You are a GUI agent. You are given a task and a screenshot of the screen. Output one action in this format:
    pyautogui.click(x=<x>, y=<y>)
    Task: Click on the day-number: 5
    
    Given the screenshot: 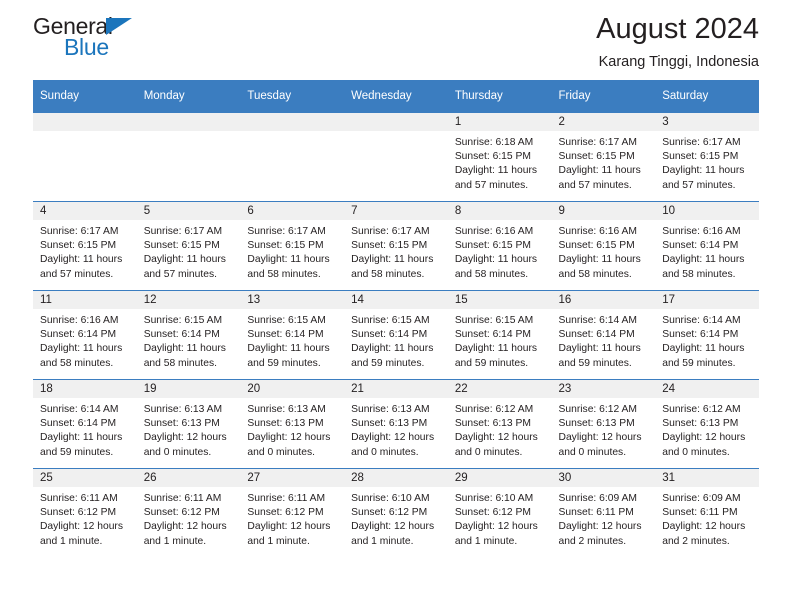 What is the action you would take?
    pyautogui.click(x=188, y=211)
    